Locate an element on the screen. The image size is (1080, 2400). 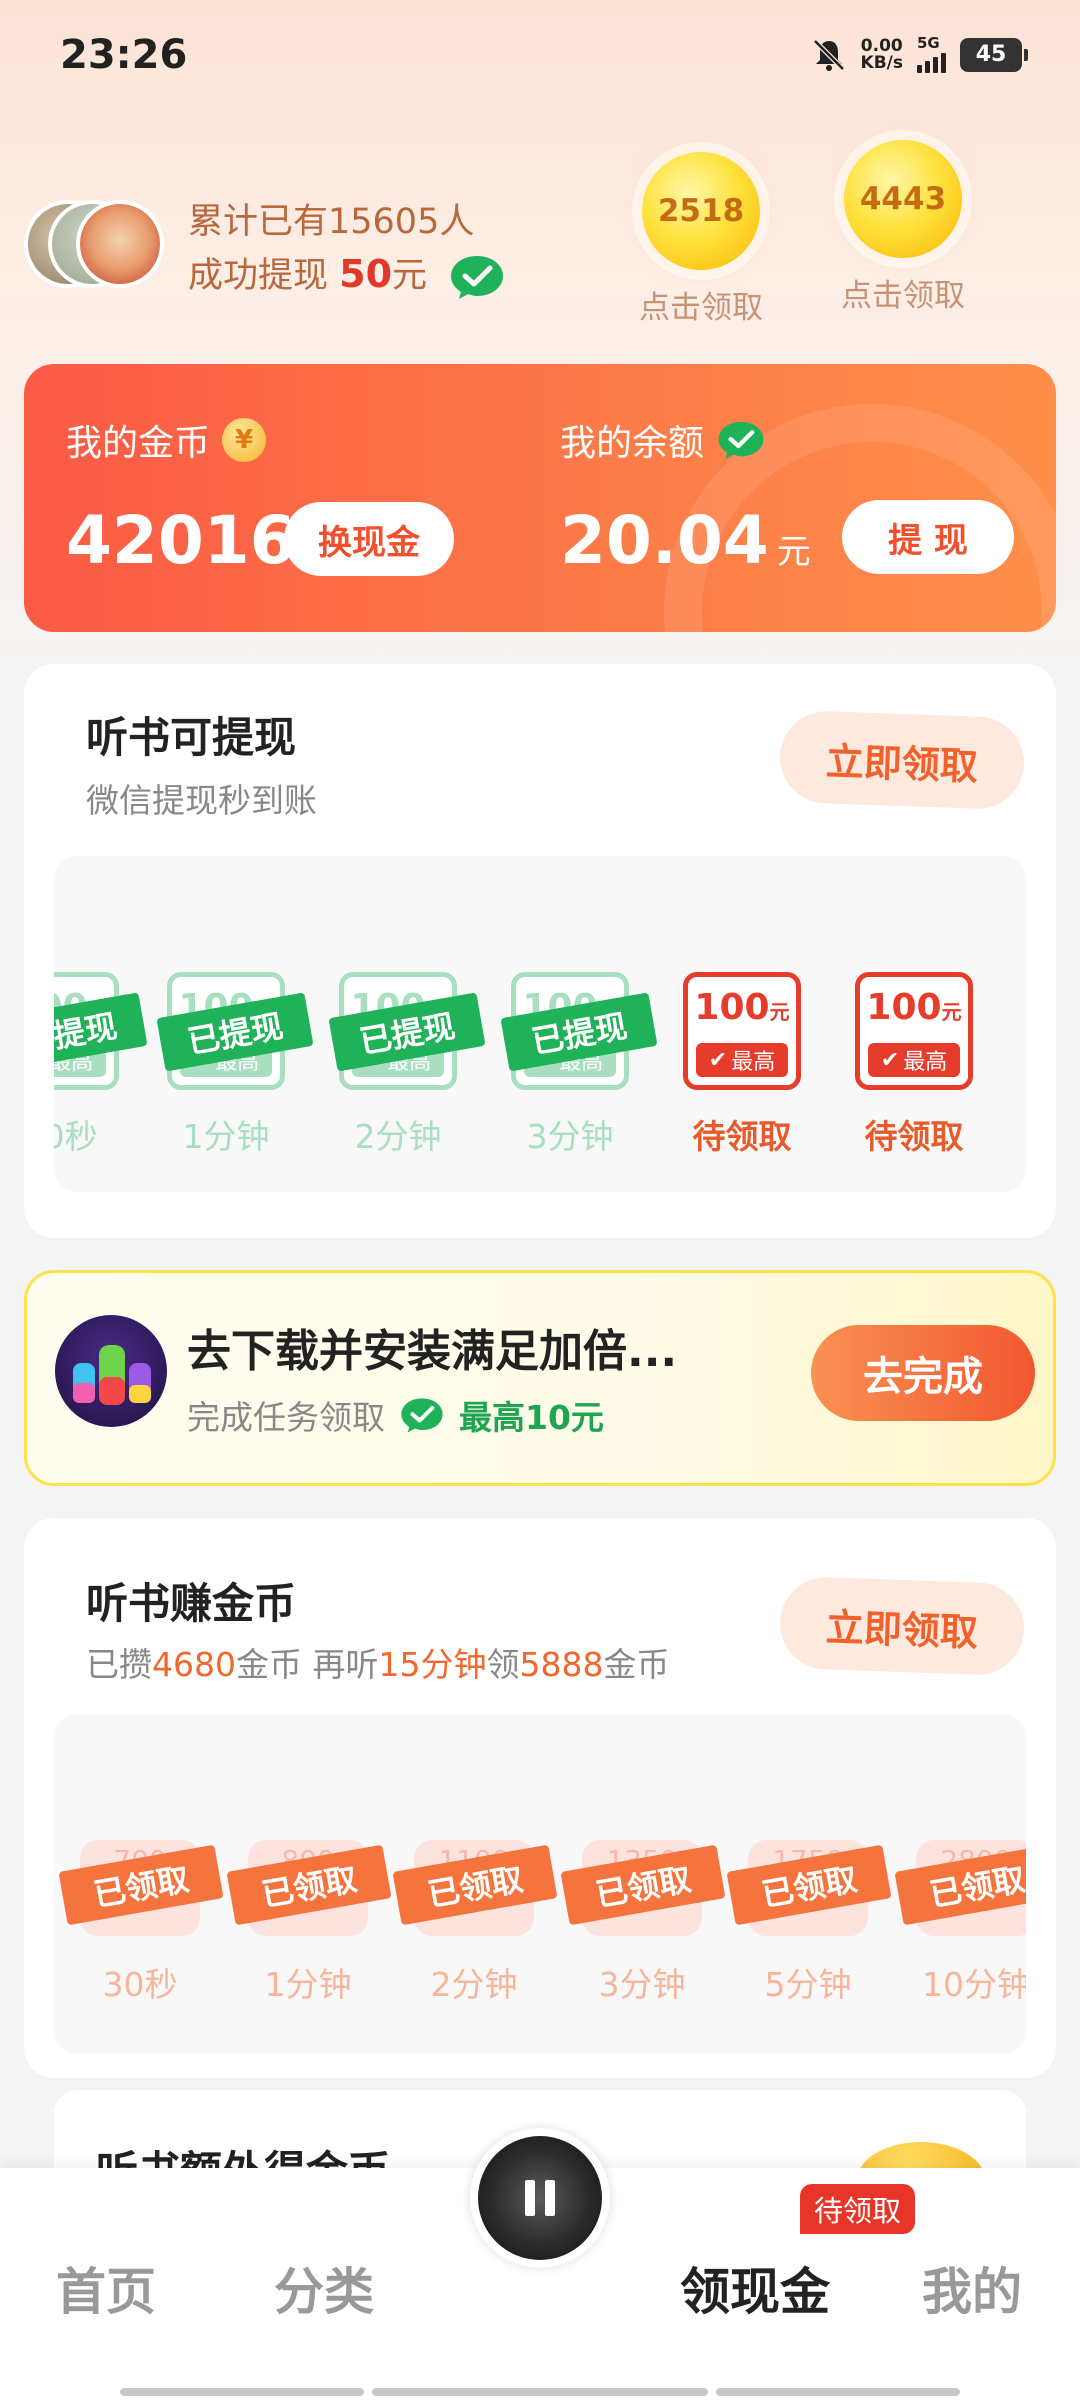
network-indicator: 5G is located at coordinates (931, 54).